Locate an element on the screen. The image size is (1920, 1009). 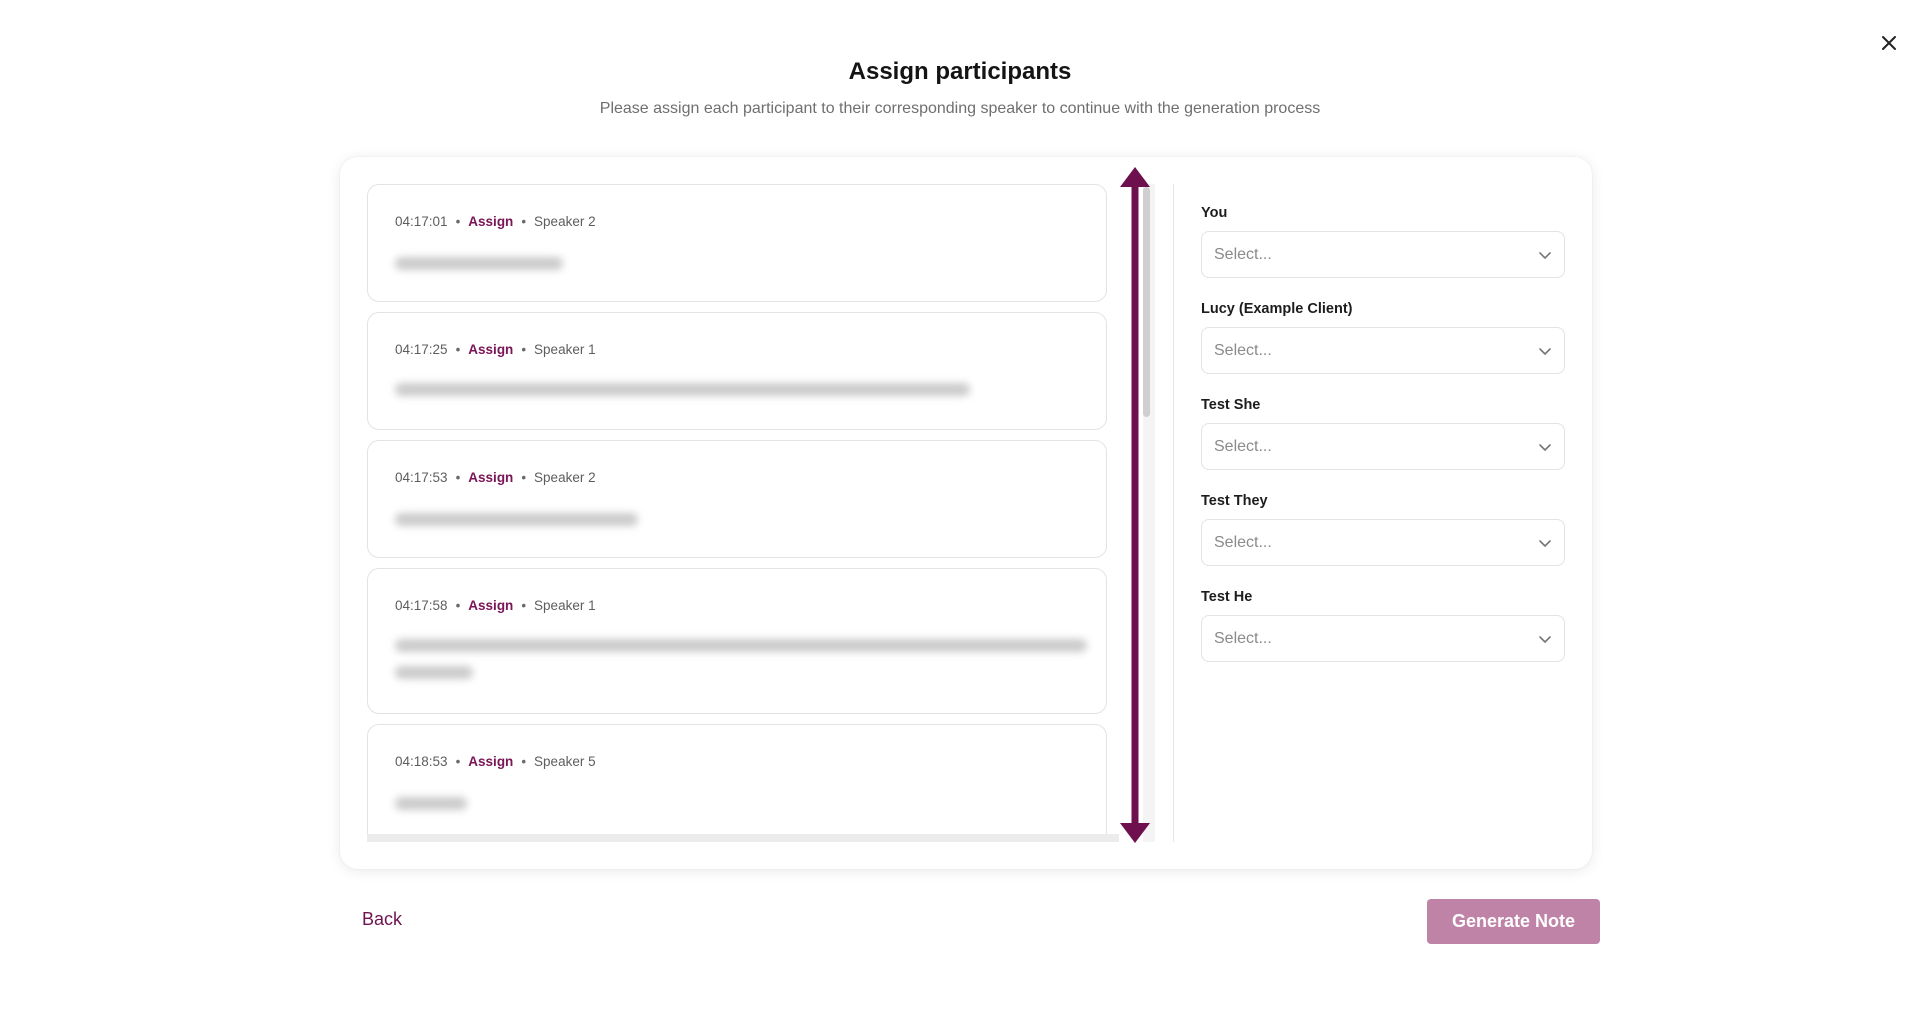
segment-meta: 04:17:53 • Assign • Speaker 2 is located at coordinates (495, 477).